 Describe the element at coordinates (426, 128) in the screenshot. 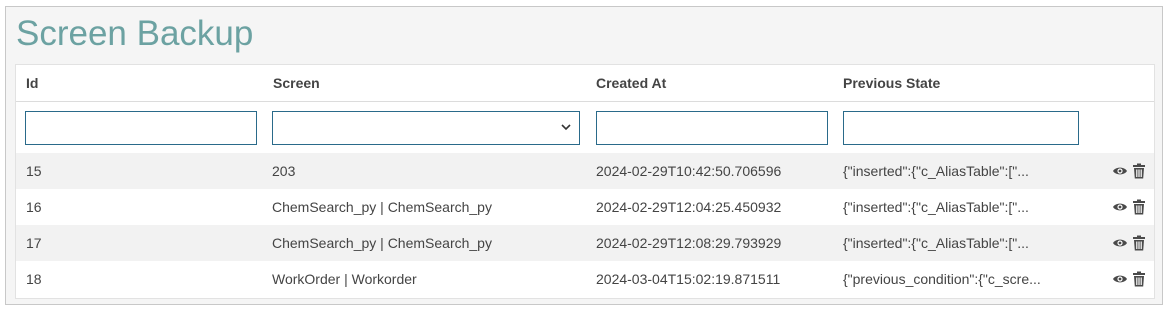

I see `screen-filter-select` at that location.